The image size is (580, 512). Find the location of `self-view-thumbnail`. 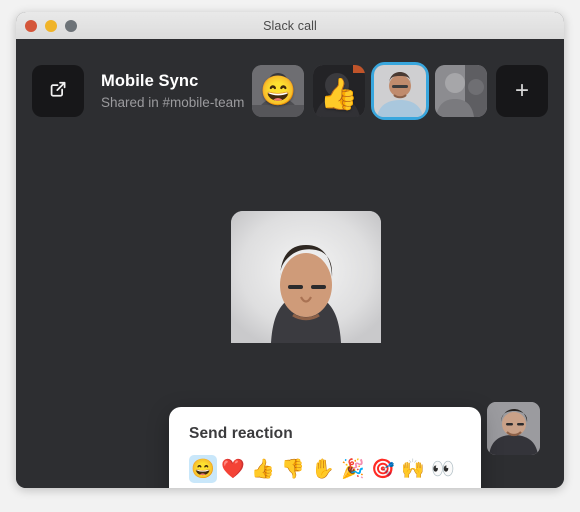

self-view-thumbnail is located at coordinates (513, 428).